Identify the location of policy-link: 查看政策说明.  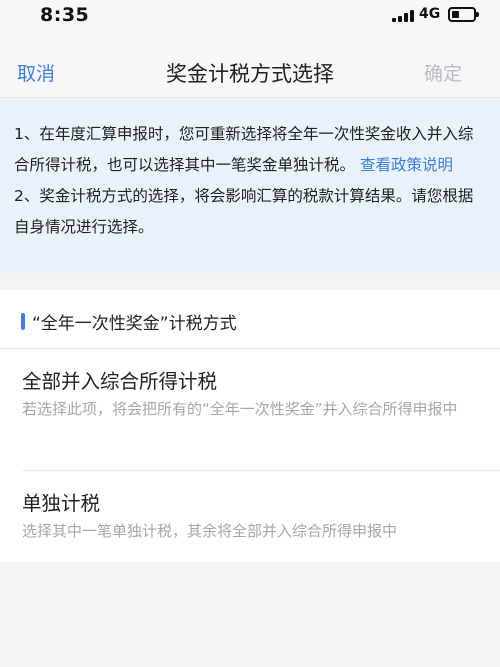
(406, 165).